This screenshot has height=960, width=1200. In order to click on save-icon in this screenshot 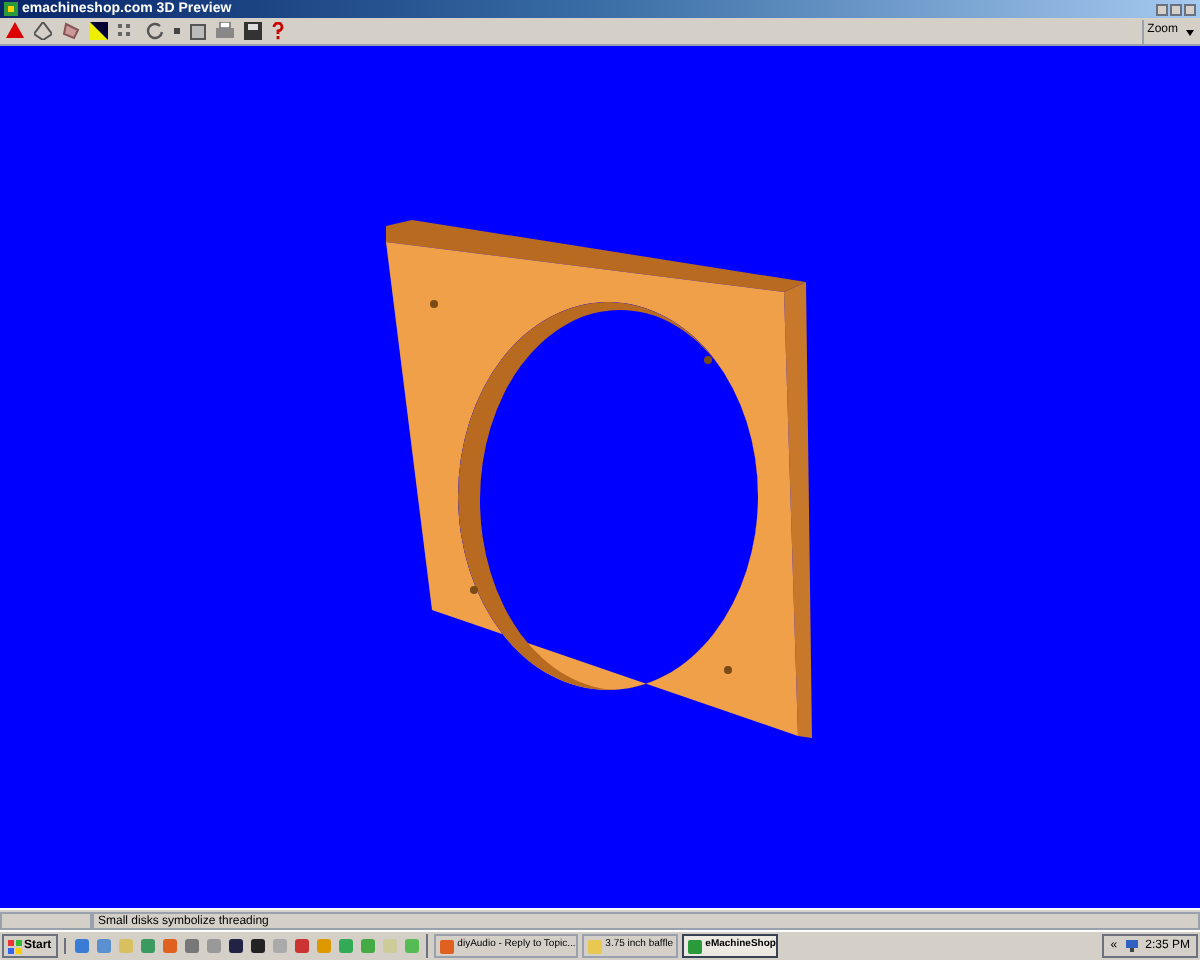, I will do `click(253, 31)`.